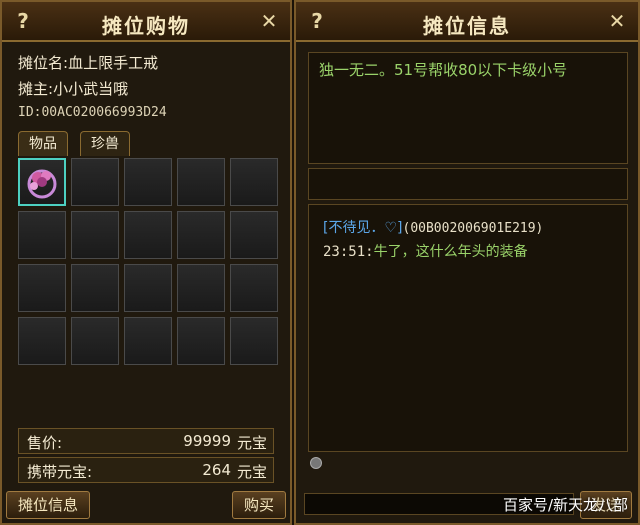  I want to click on watermark: 百家号/新天龙八部, so click(565, 505).